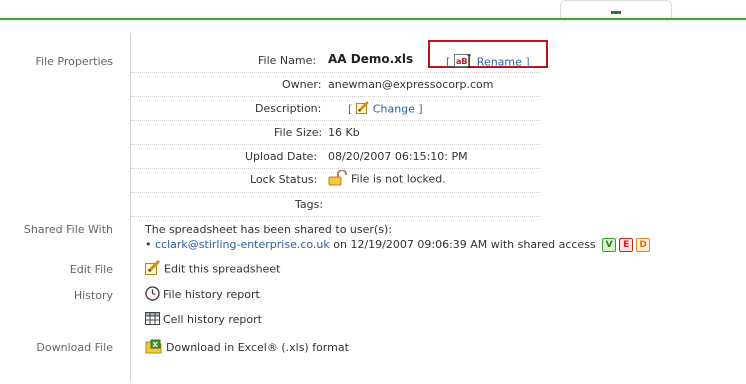 The height and width of the screenshot is (384, 746). I want to click on rename-label: Rename, so click(499, 62).